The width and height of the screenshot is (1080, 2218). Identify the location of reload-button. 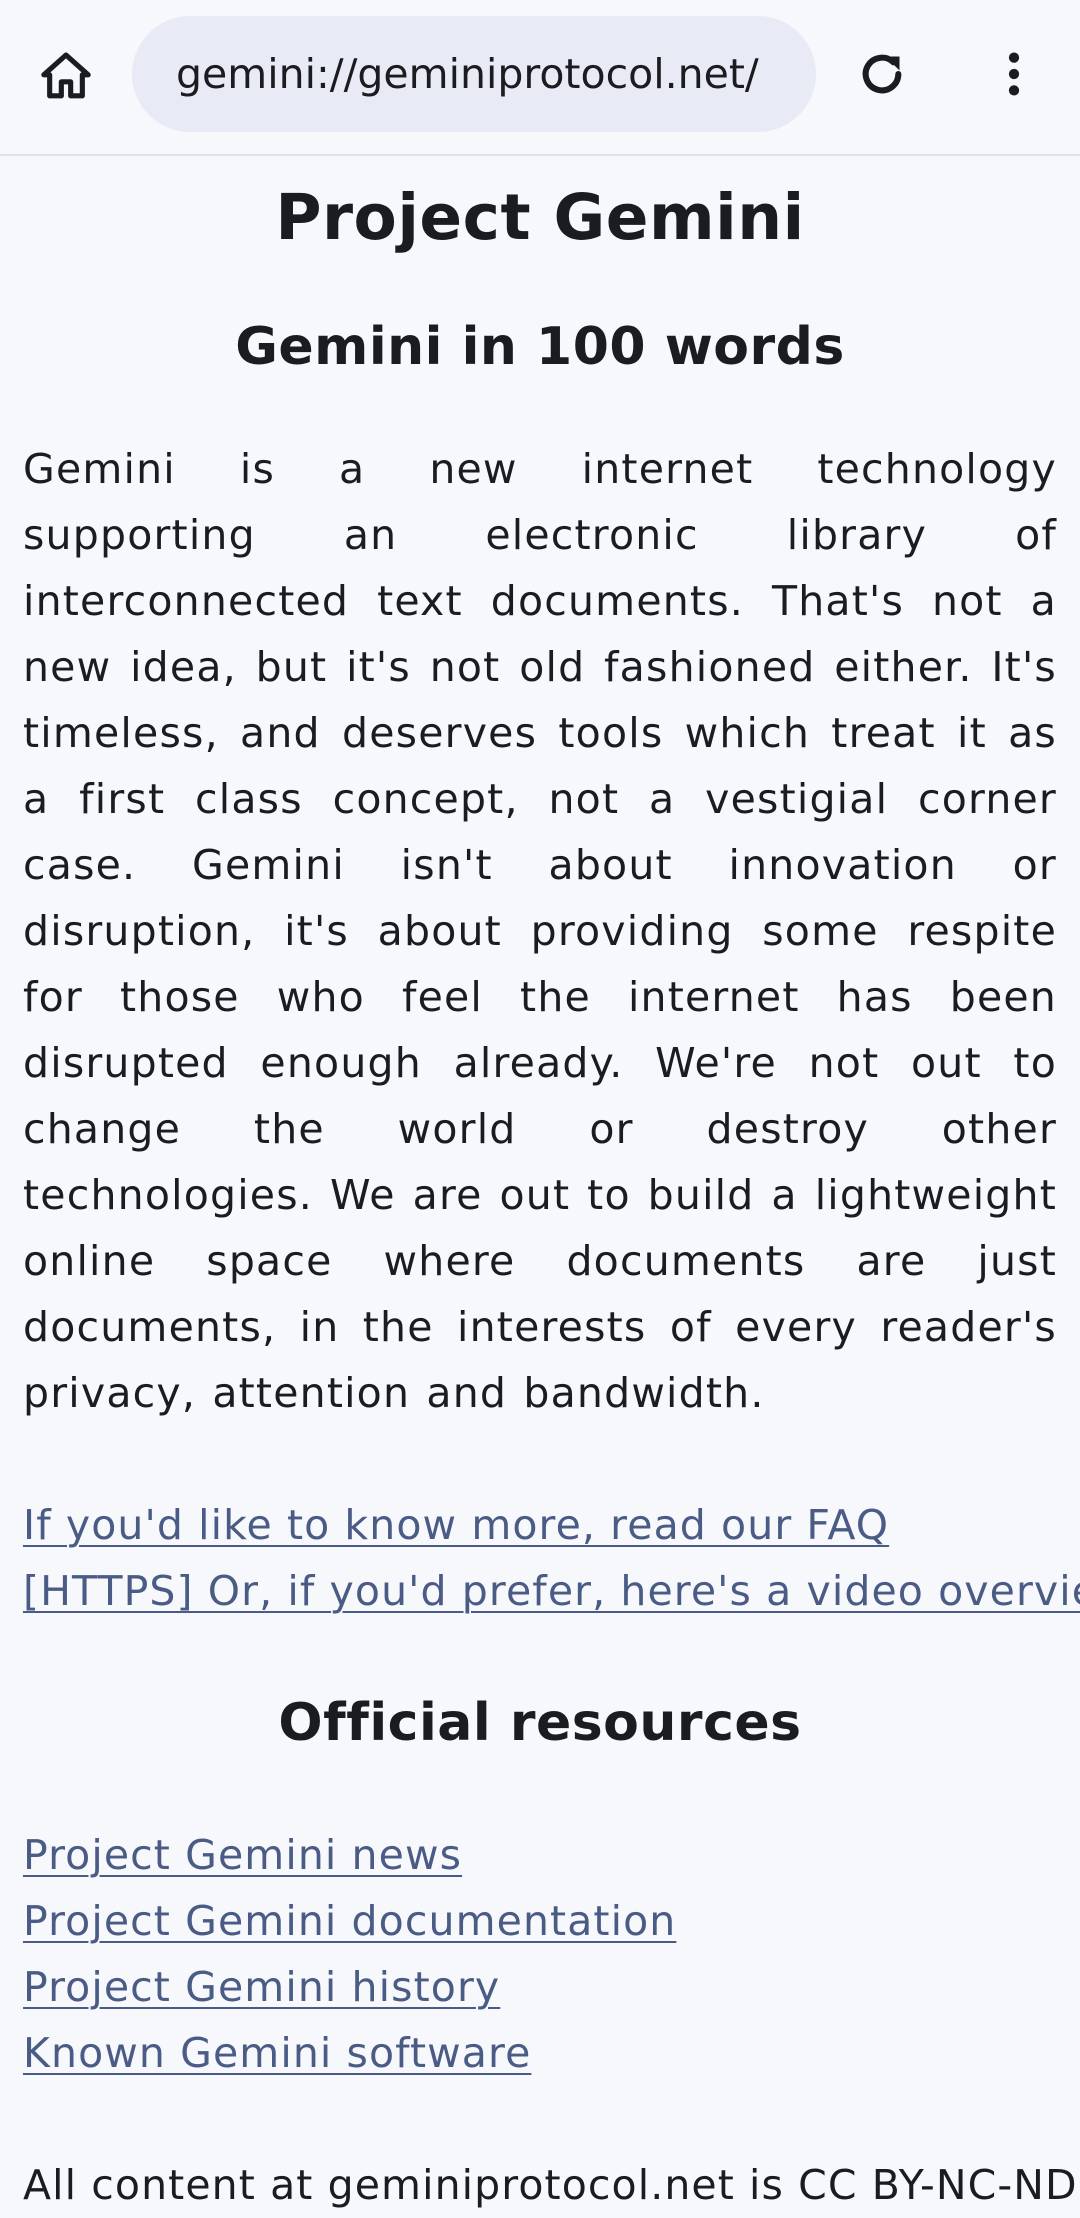
(882, 74).